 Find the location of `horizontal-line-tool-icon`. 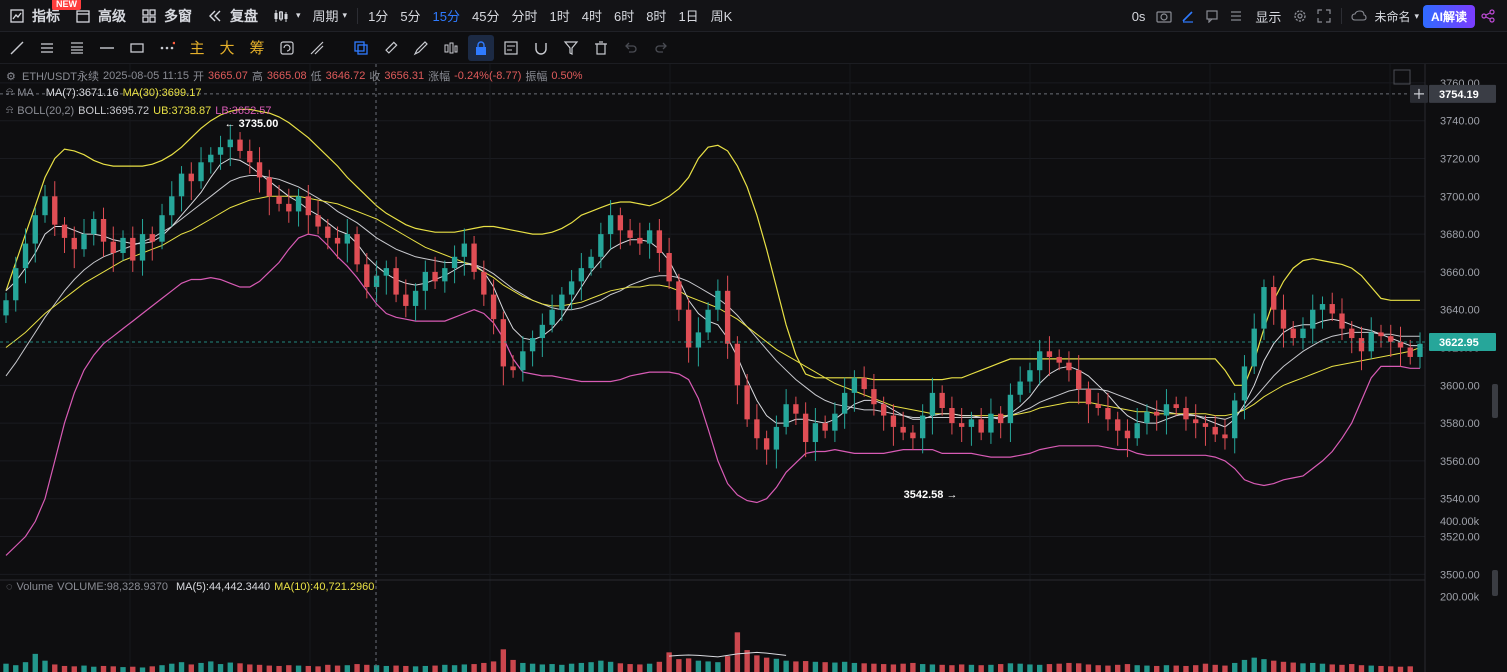

horizontal-line-tool-icon is located at coordinates (107, 48).